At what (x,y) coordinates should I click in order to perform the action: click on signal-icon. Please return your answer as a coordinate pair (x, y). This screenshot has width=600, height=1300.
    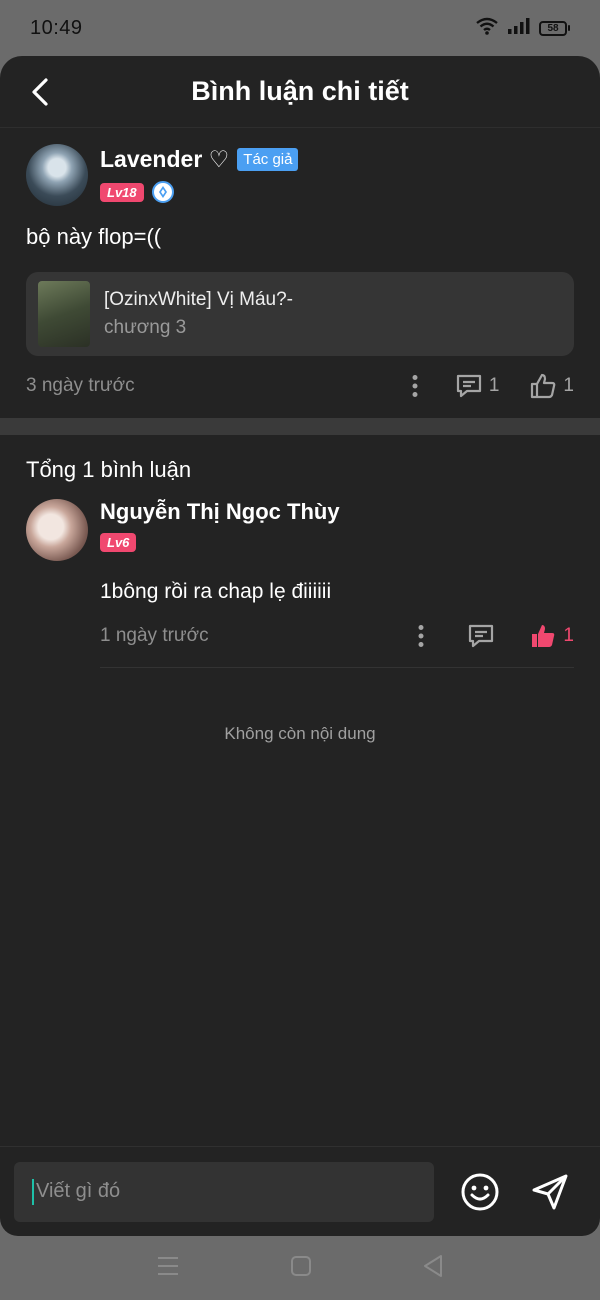
    Looking at the image, I should click on (519, 28).